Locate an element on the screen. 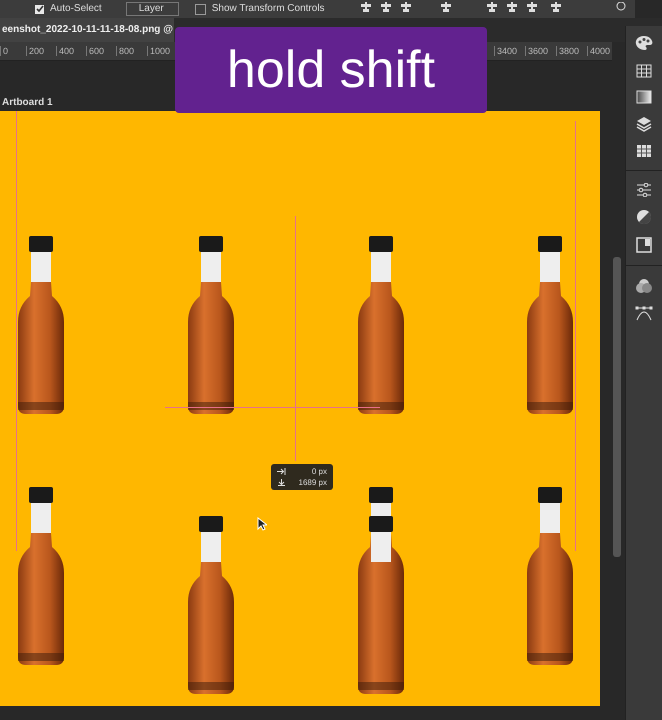  tooltip-value: 1689 px is located at coordinates (312, 482).